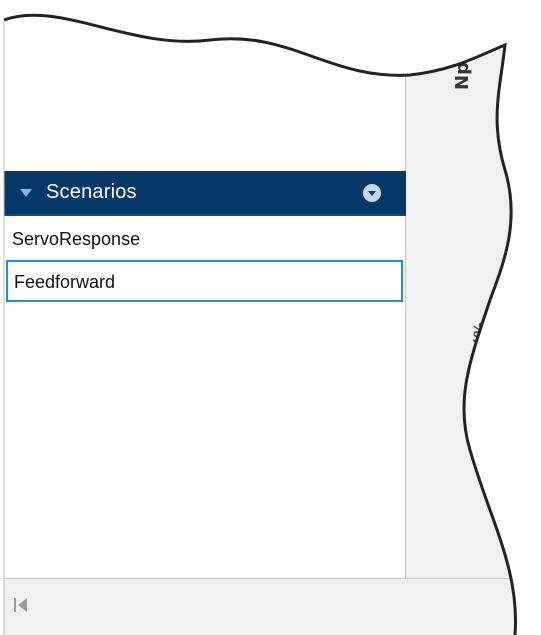  Describe the element at coordinates (205, 606) in the screenshot. I see `navigation-bar` at that location.